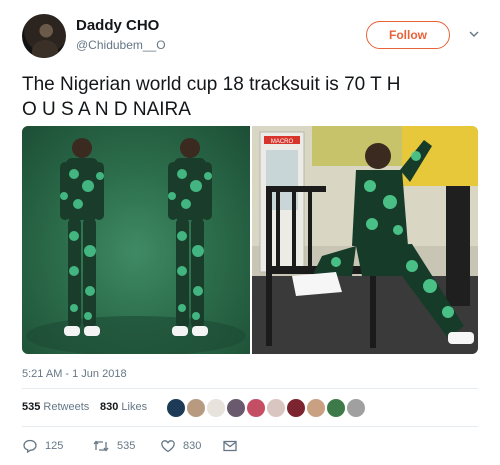 The height and width of the screenshot is (465, 500). Describe the element at coordinates (117, 25) in the screenshot. I see `display-name: Daddy CHO` at that location.